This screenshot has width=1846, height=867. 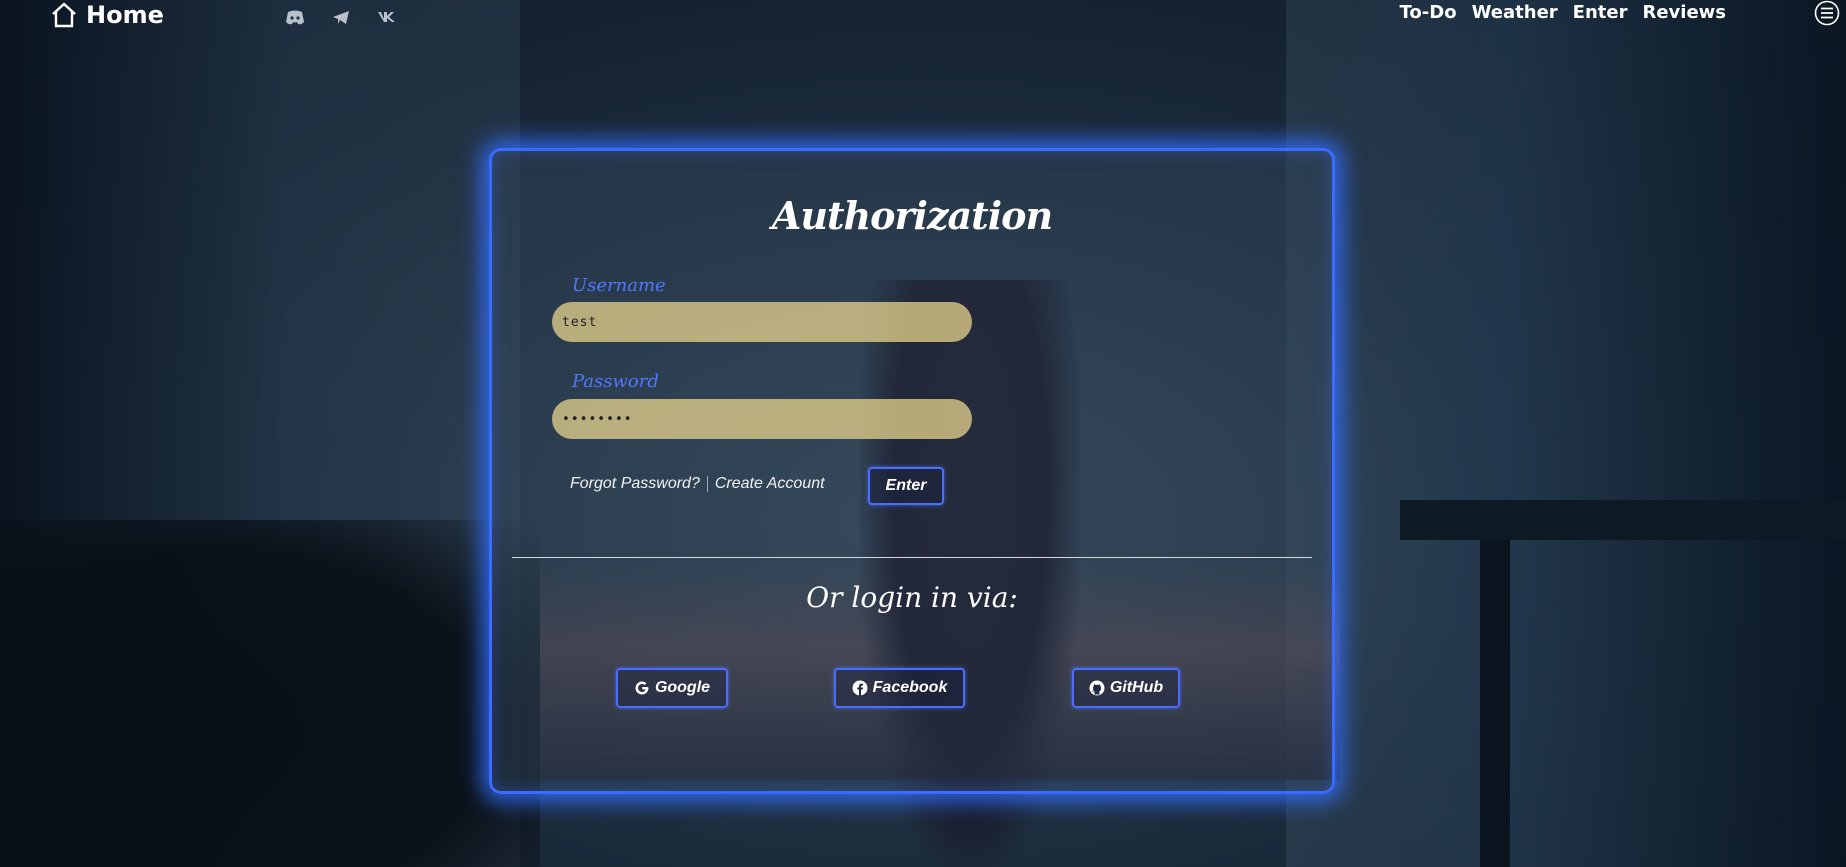 What do you see at coordinates (707, 484) in the screenshot?
I see `link-separator` at bounding box center [707, 484].